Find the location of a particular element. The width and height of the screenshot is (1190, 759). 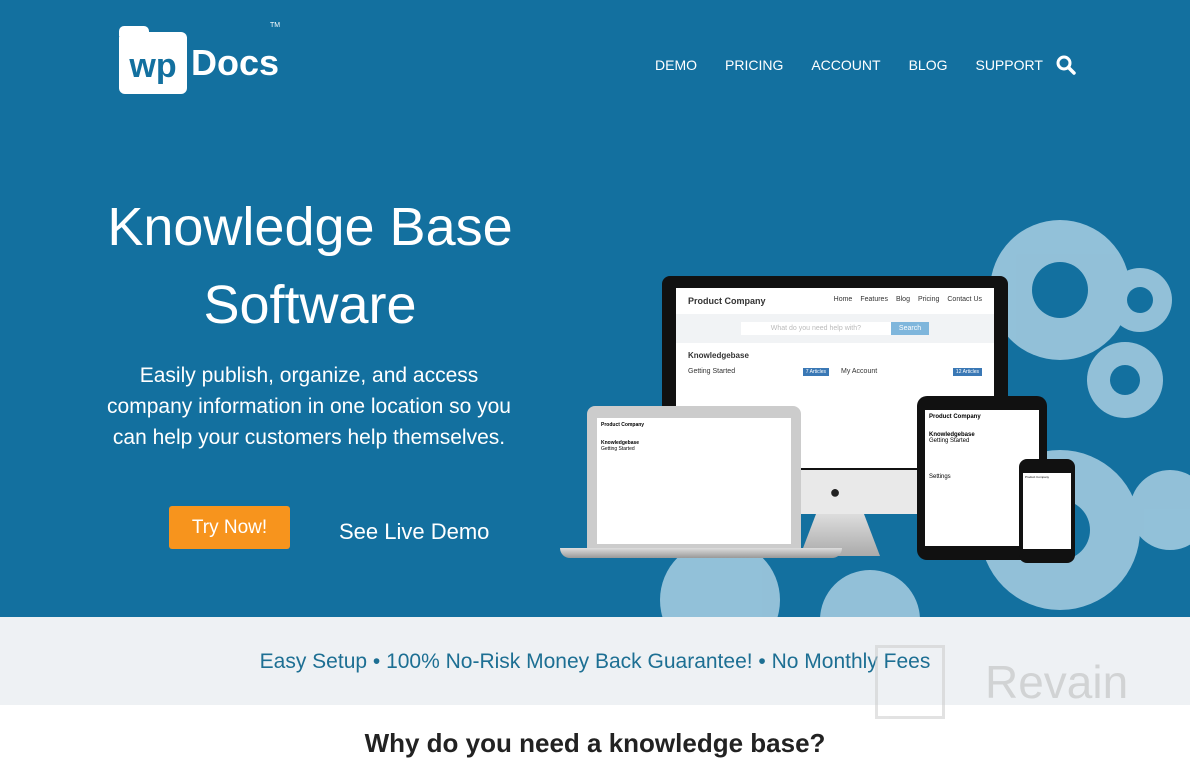

phone-screen: Product Company is located at coordinates (1047, 511).